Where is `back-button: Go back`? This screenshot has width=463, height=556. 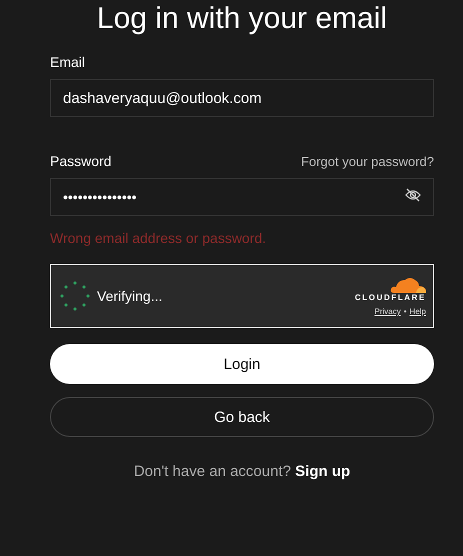
back-button: Go back is located at coordinates (242, 417).